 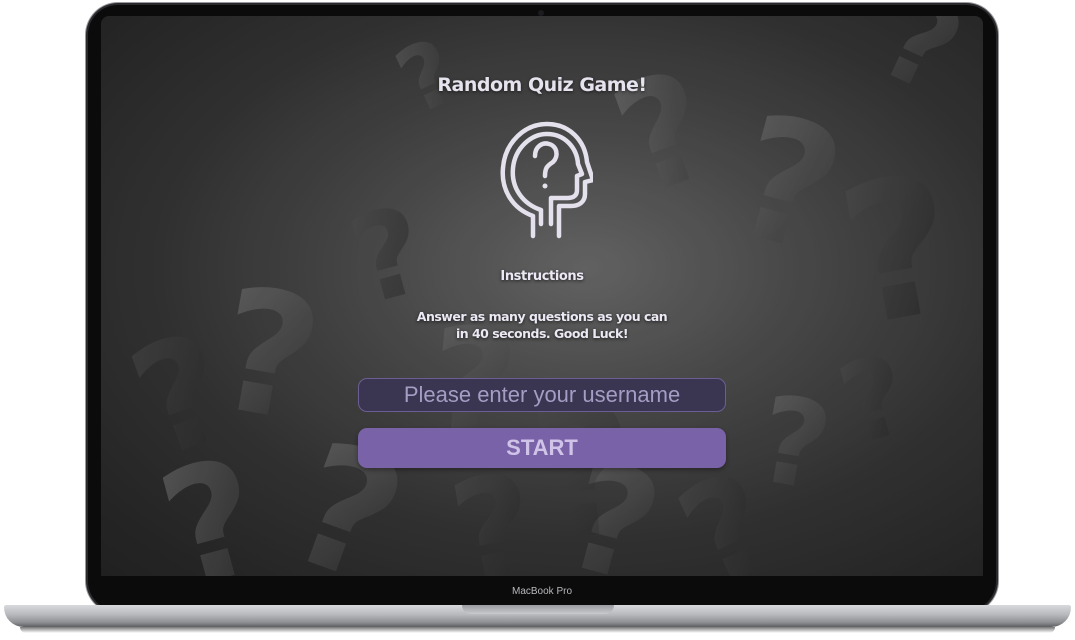 What do you see at coordinates (542, 591) in the screenshot?
I see `device-label: MacBook Pro` at bounding box center [542, 591].